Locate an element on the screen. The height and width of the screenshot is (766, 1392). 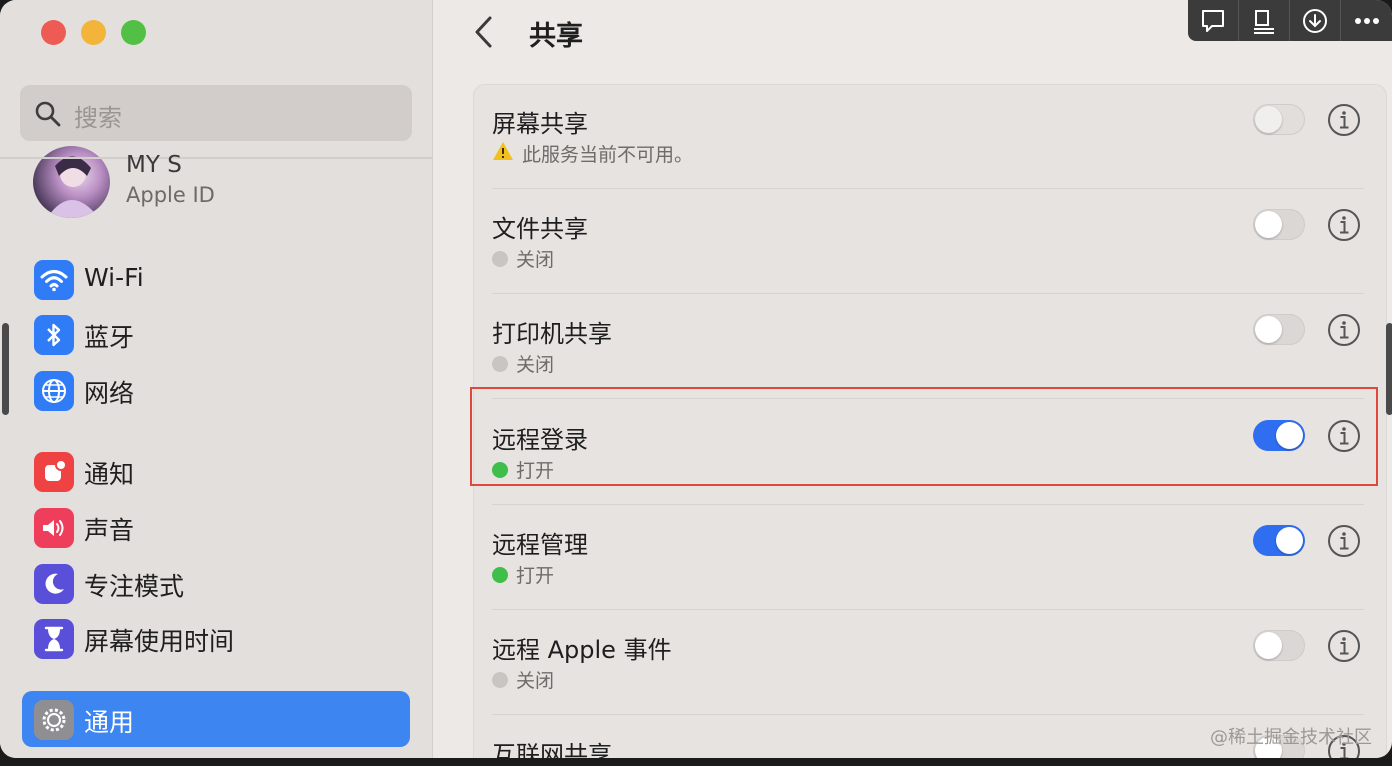
sidebar-item-label: 屏幕使用时间 is located at coordinates (159, 641).